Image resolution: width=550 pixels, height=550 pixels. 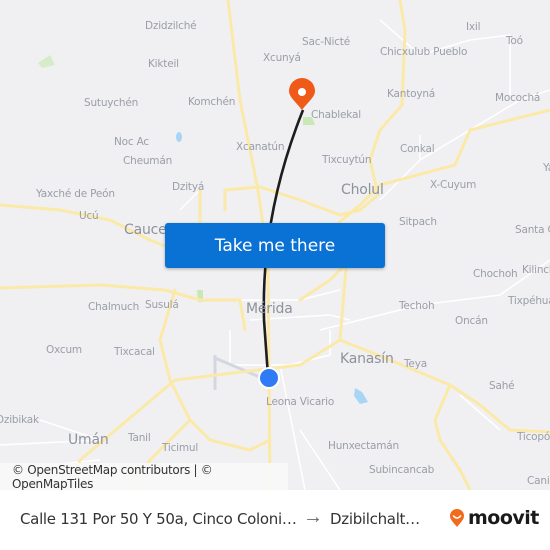 I want to click on place-label: Hunxectamán, so click(x=363, y=446).